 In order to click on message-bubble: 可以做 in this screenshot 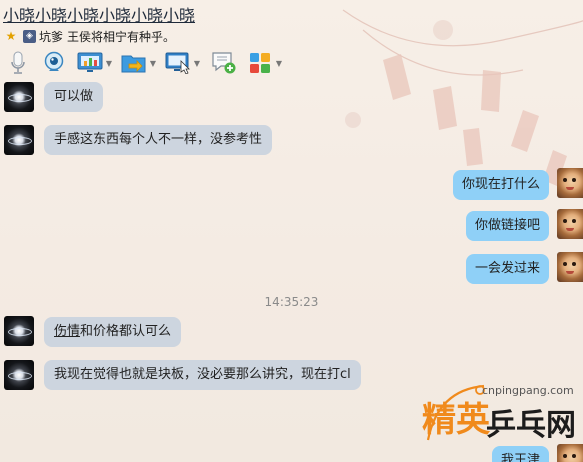, I will do `click(74, 97)`.